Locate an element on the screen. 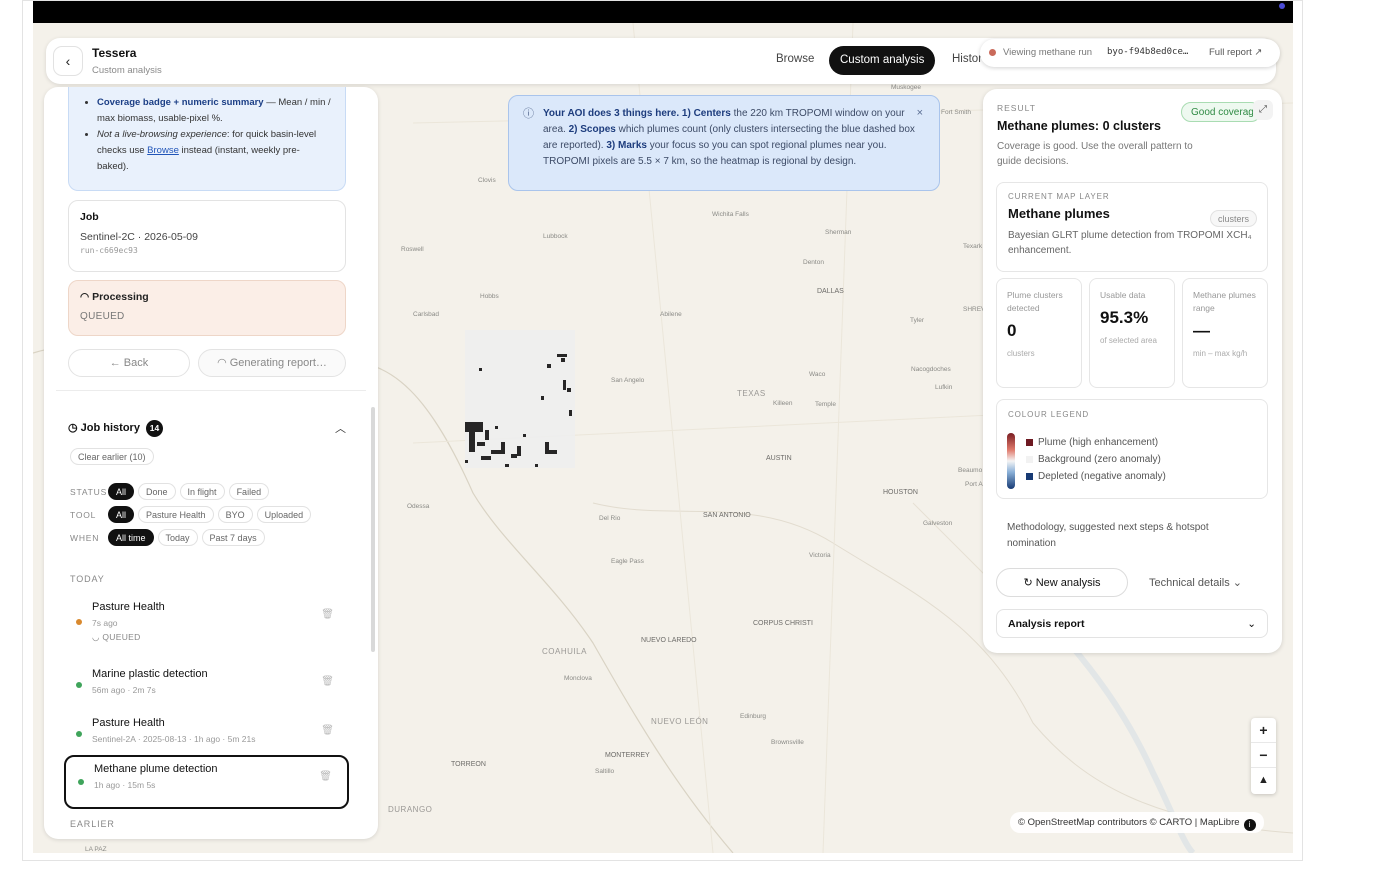 The image size is (1400, 870). info-icon: ⓘ is located at coordinates (528, 114).